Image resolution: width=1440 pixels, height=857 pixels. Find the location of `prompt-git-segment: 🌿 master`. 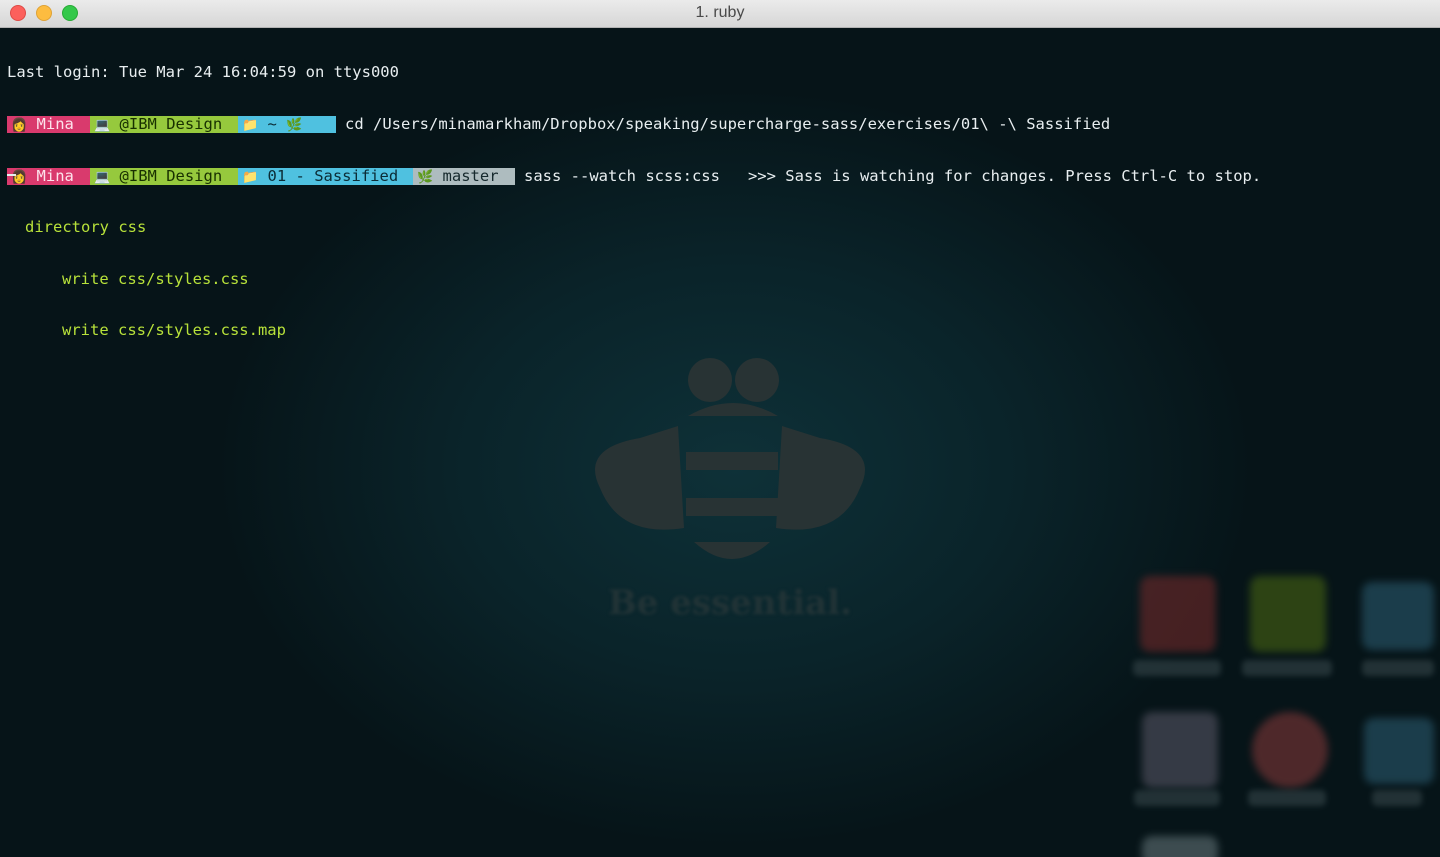

prompt-git-segment: 🌿 master is located at coordinates (464, 175).